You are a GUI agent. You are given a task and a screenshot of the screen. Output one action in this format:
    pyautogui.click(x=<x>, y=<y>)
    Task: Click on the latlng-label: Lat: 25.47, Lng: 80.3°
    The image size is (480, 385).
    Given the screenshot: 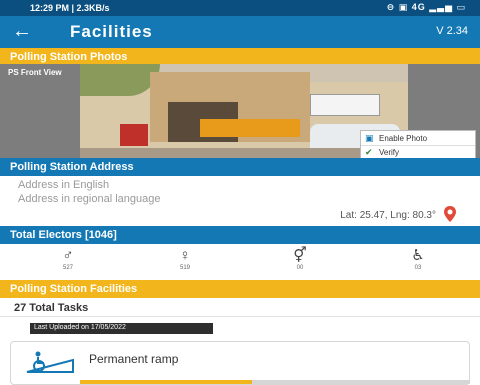 What is the action you would take?
    pyautogui.click(x=388, y=215)
    